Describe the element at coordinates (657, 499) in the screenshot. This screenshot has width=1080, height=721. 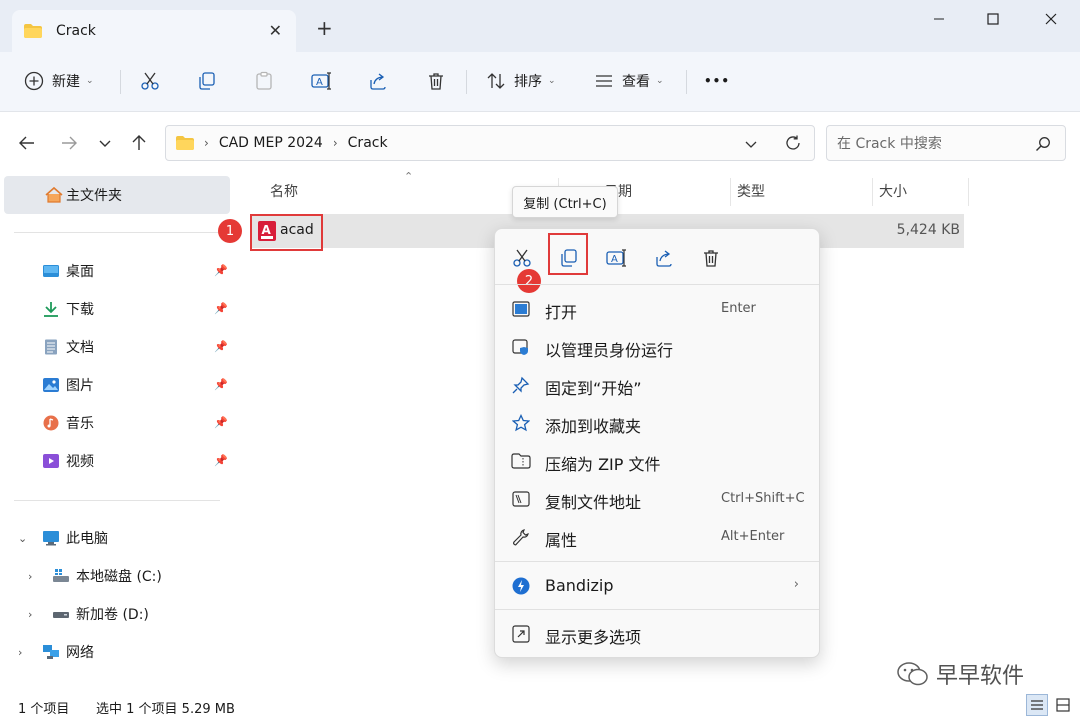
I see `menu-item-copy-path: 复制文件地址 Ctrl+Shift+C` at that location.